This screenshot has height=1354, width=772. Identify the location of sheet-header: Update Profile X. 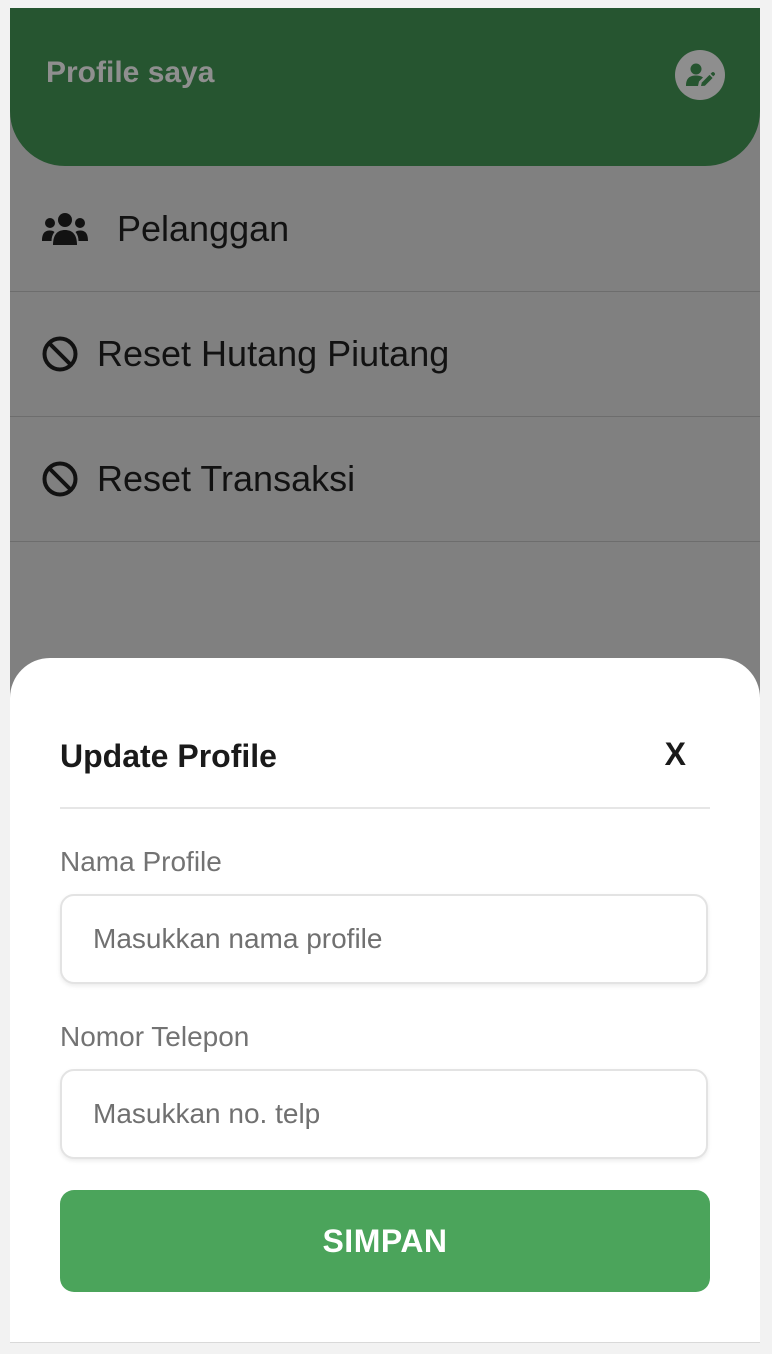
(385, 768).